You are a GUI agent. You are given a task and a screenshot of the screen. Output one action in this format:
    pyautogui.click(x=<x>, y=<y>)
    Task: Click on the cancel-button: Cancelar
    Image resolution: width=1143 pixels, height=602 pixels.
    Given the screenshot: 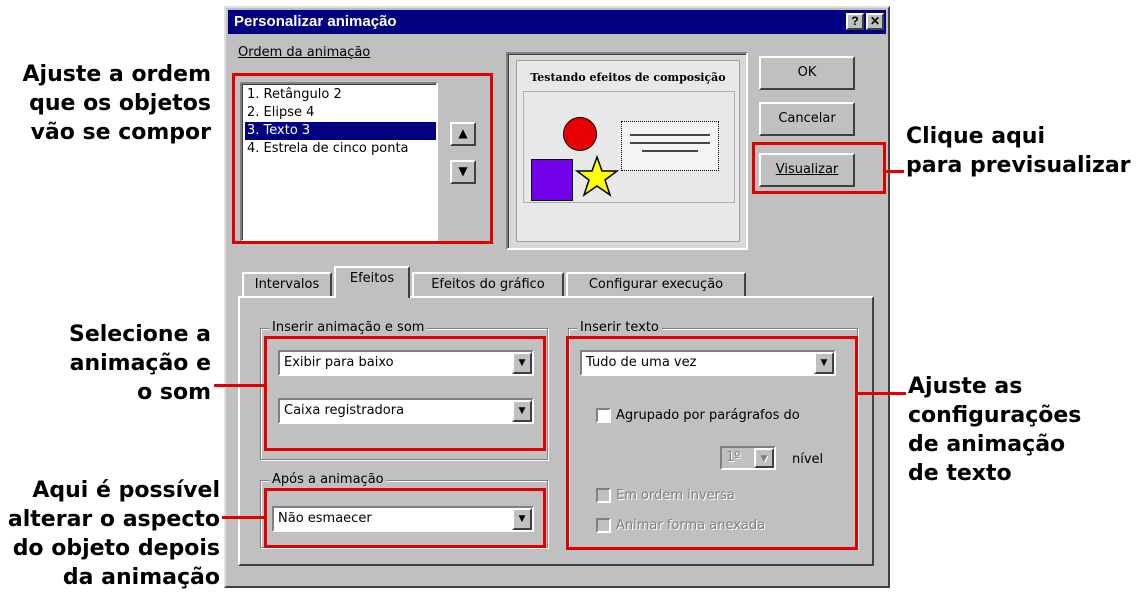 What is the action you would take?
    pyautogui.click(x=807, y=119)
    